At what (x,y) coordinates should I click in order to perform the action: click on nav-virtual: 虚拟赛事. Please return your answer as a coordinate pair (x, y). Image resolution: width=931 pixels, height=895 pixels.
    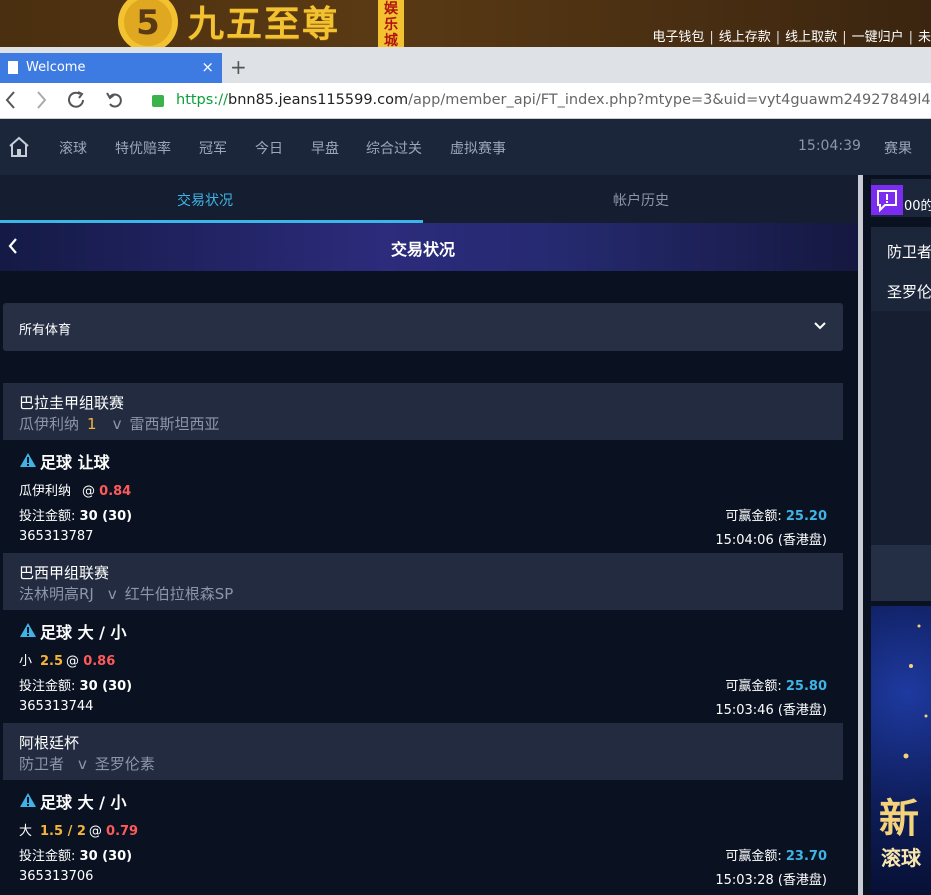
    Looking at the image, I should click on (478, 148).